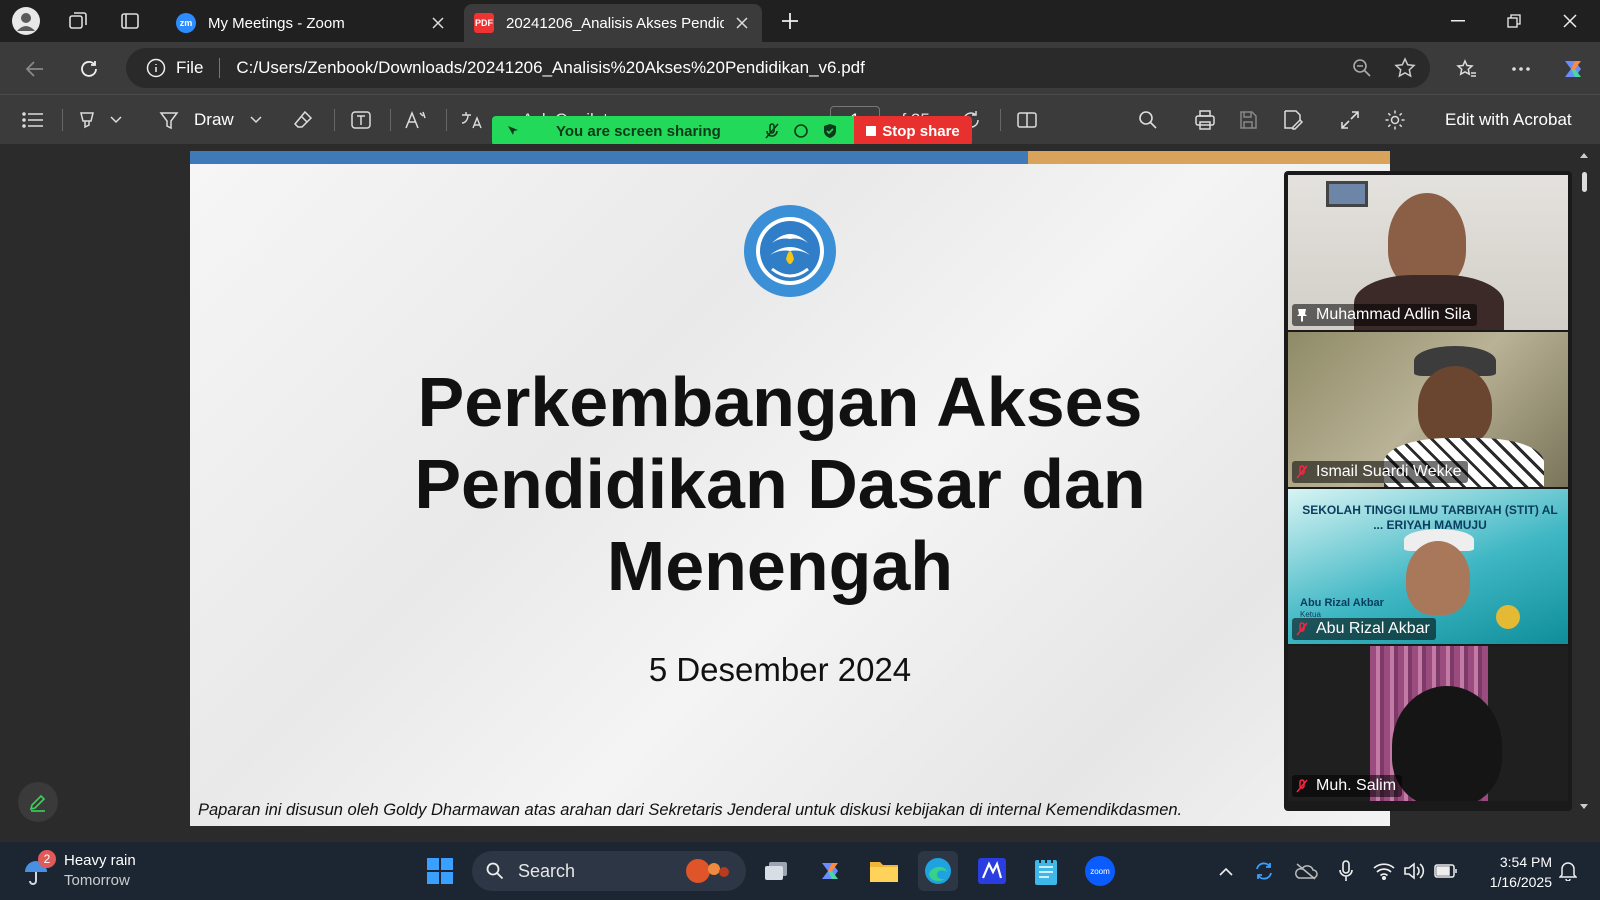 The image size is (1600, 900). What do you see at coordinates (913, 131) in the screenshot?
I see `stop-share-button: Stop share` at bounding box center [913, 131].